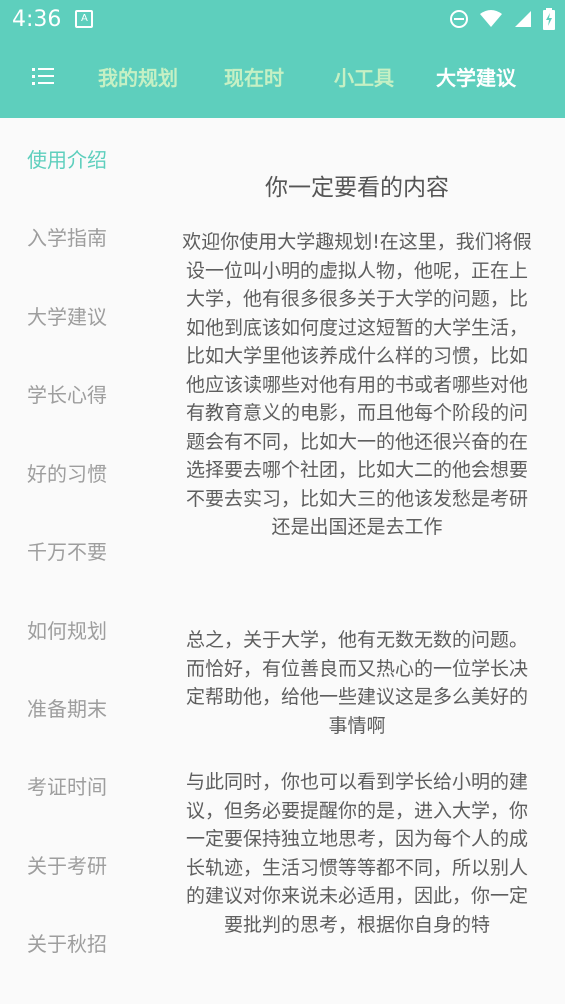 The height and width of the screenshot is (1004, 565). Describe the element at coordinates (549, 19) in the screenshot. I see `battery-icon` at that location.